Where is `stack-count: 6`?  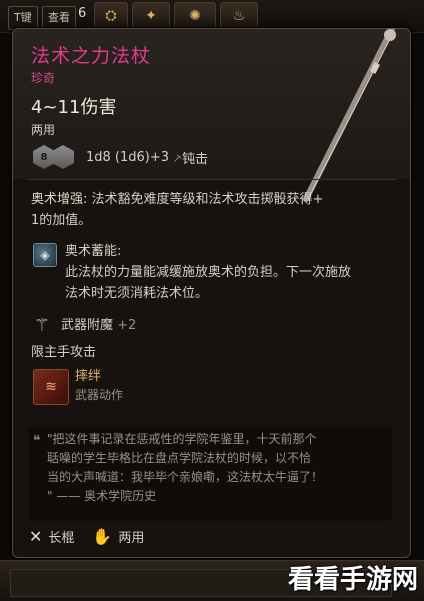 stack-count: 6 is located at coordinates (82, 13).